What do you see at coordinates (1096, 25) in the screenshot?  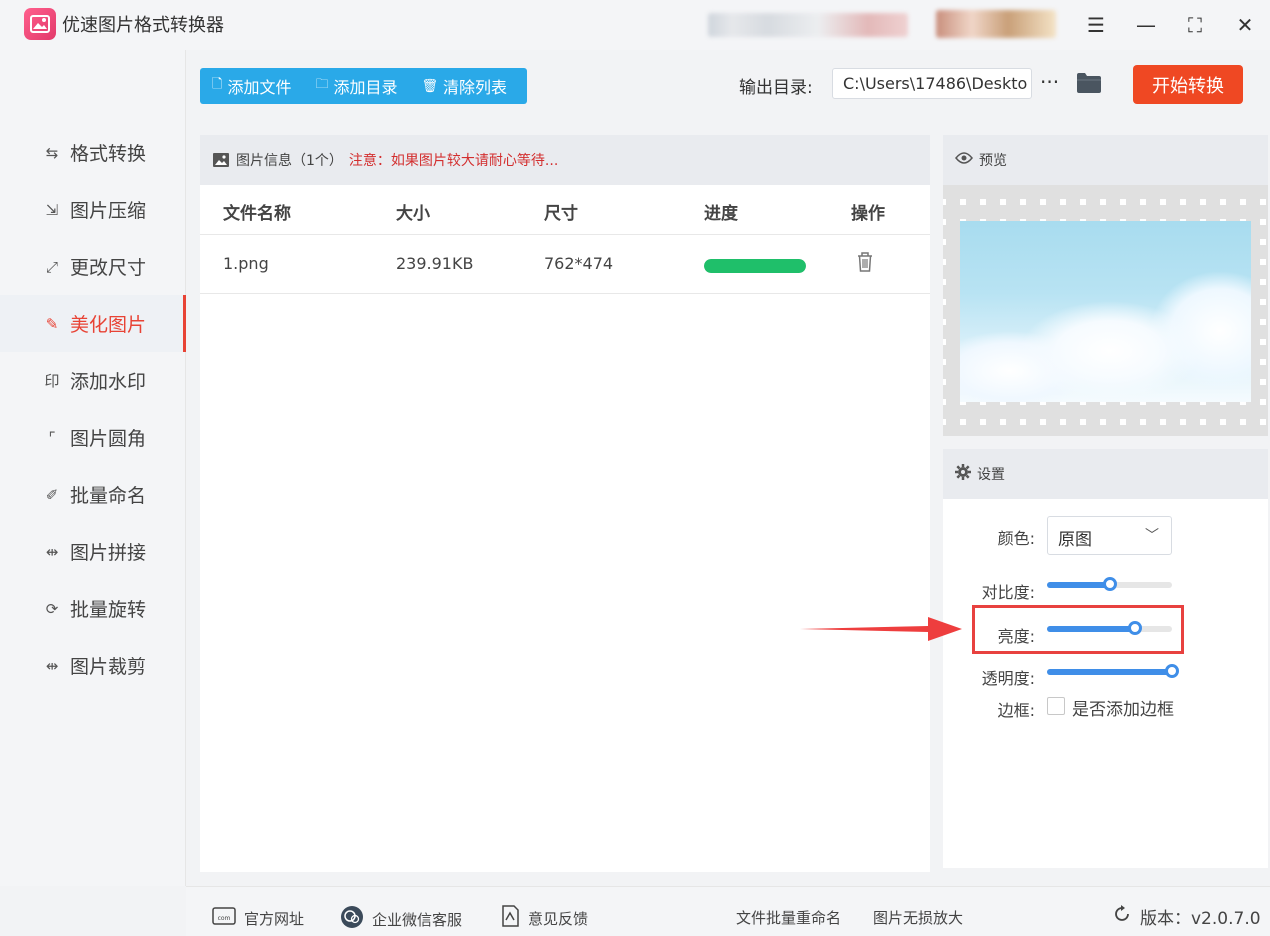 I see `menu-icon: ☰` at bounding box center [1096, 25].